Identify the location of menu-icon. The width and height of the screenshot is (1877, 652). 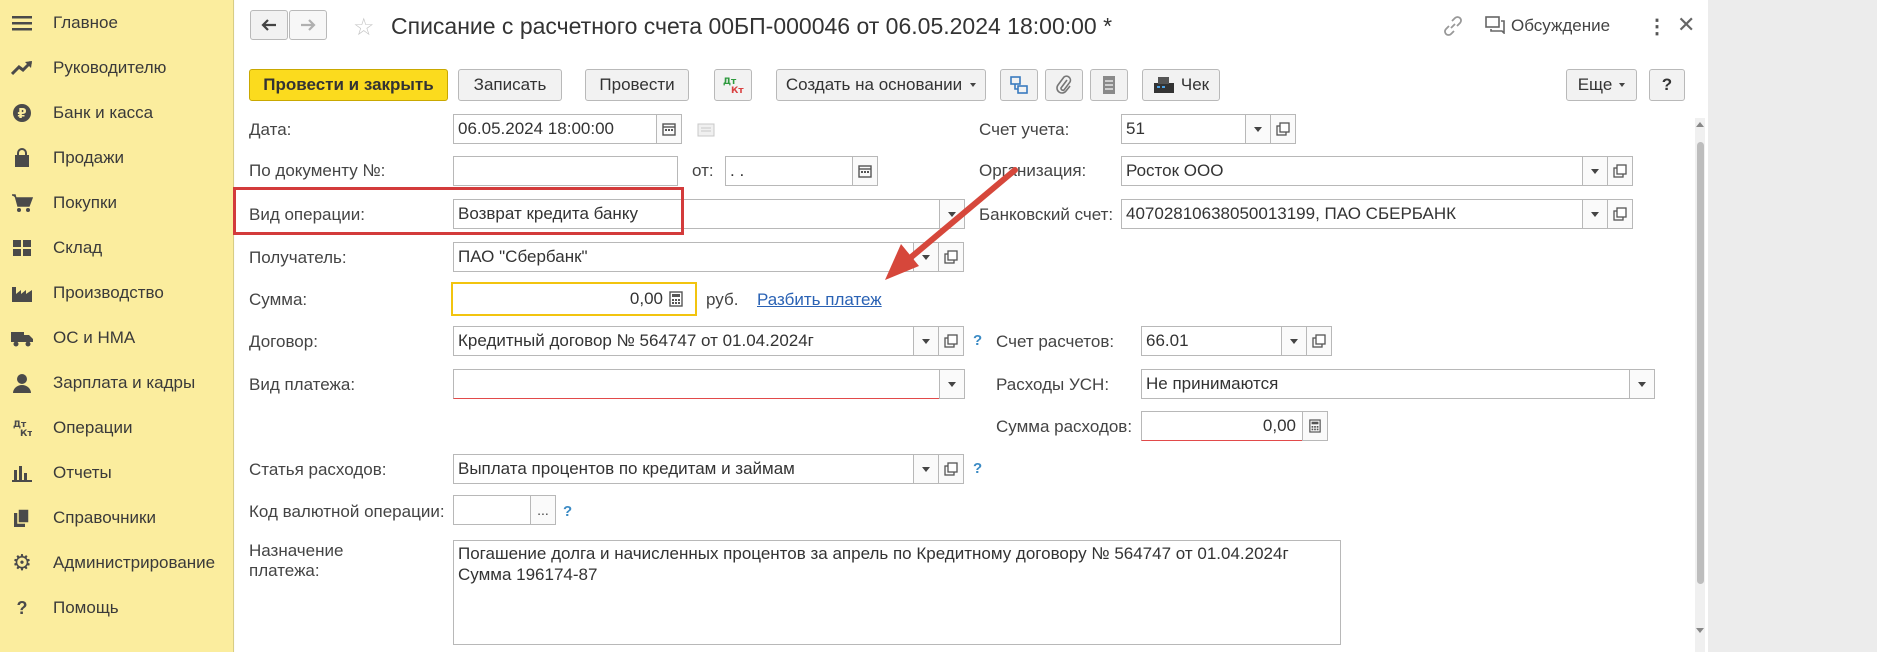
(22, 23).